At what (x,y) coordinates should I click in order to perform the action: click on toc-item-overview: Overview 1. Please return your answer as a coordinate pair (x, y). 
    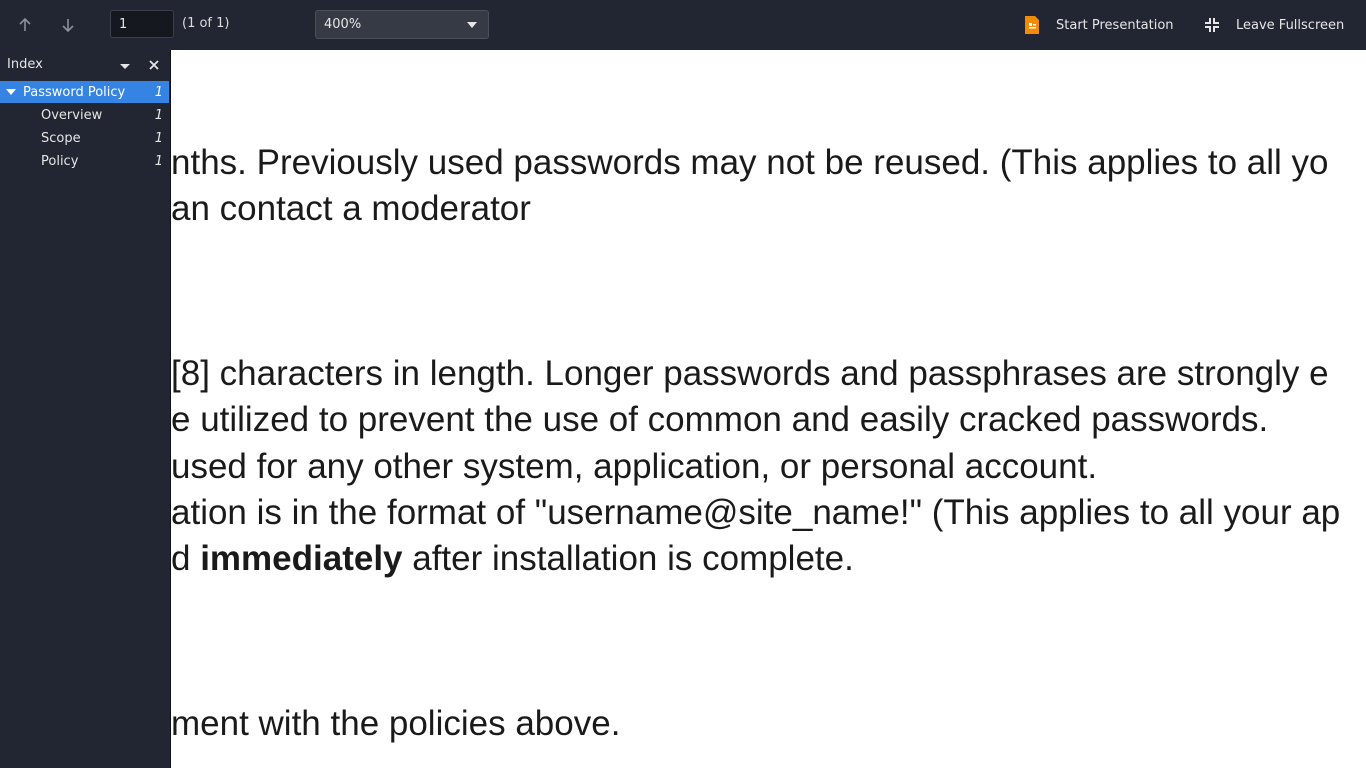
    Looking at the image, I should click on (105, 115).